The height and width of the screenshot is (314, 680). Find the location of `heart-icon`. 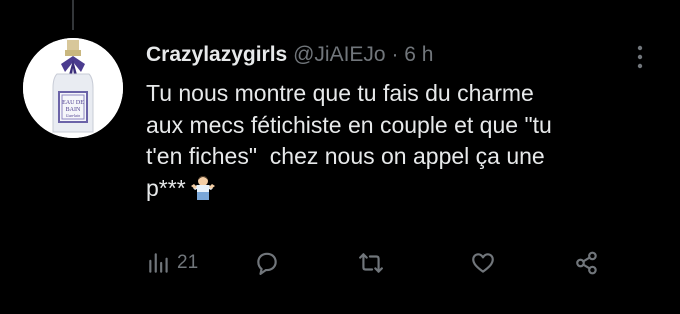

heart-icon is located at coordinates (483, 263).